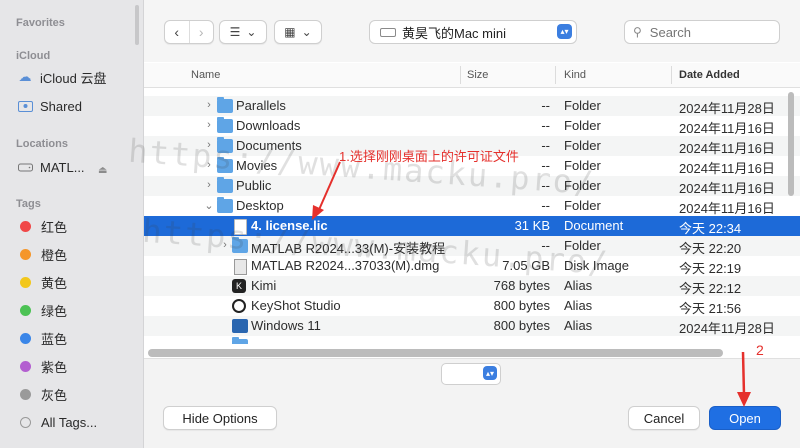  I want to click on arrow-to-license-icon, so click(329, 187).